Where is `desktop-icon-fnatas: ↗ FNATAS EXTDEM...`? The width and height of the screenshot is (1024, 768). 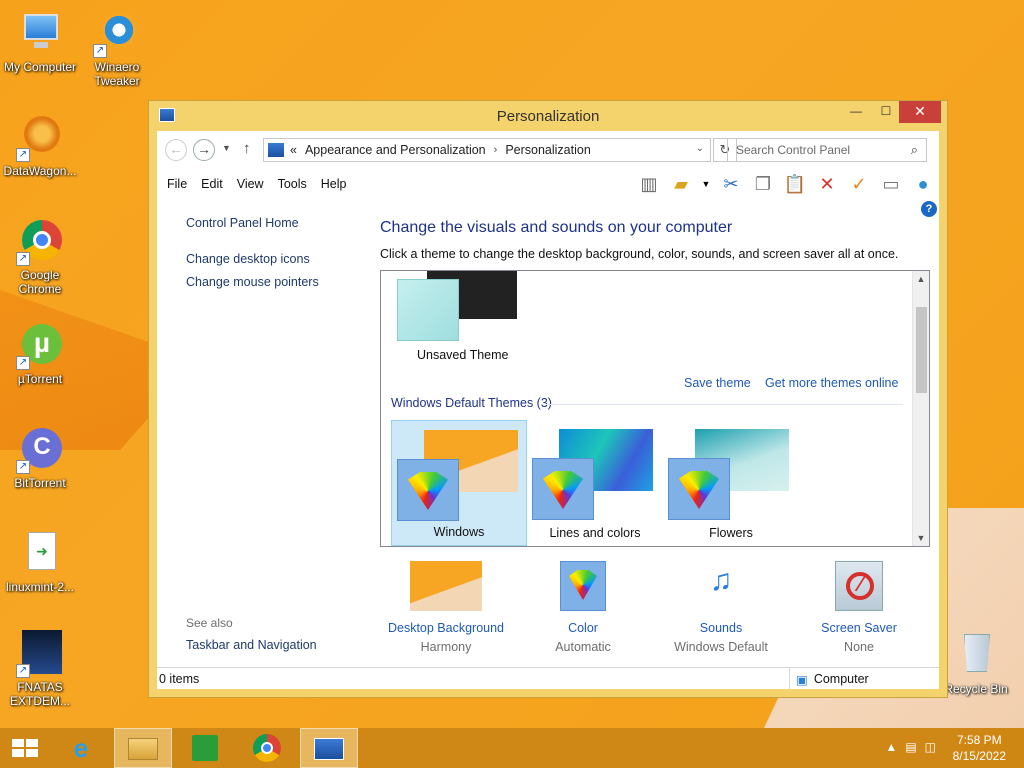 desktop-icon-fnatas: ↗ FNATAS EXTDEM... is located at coordinates (40, 669).